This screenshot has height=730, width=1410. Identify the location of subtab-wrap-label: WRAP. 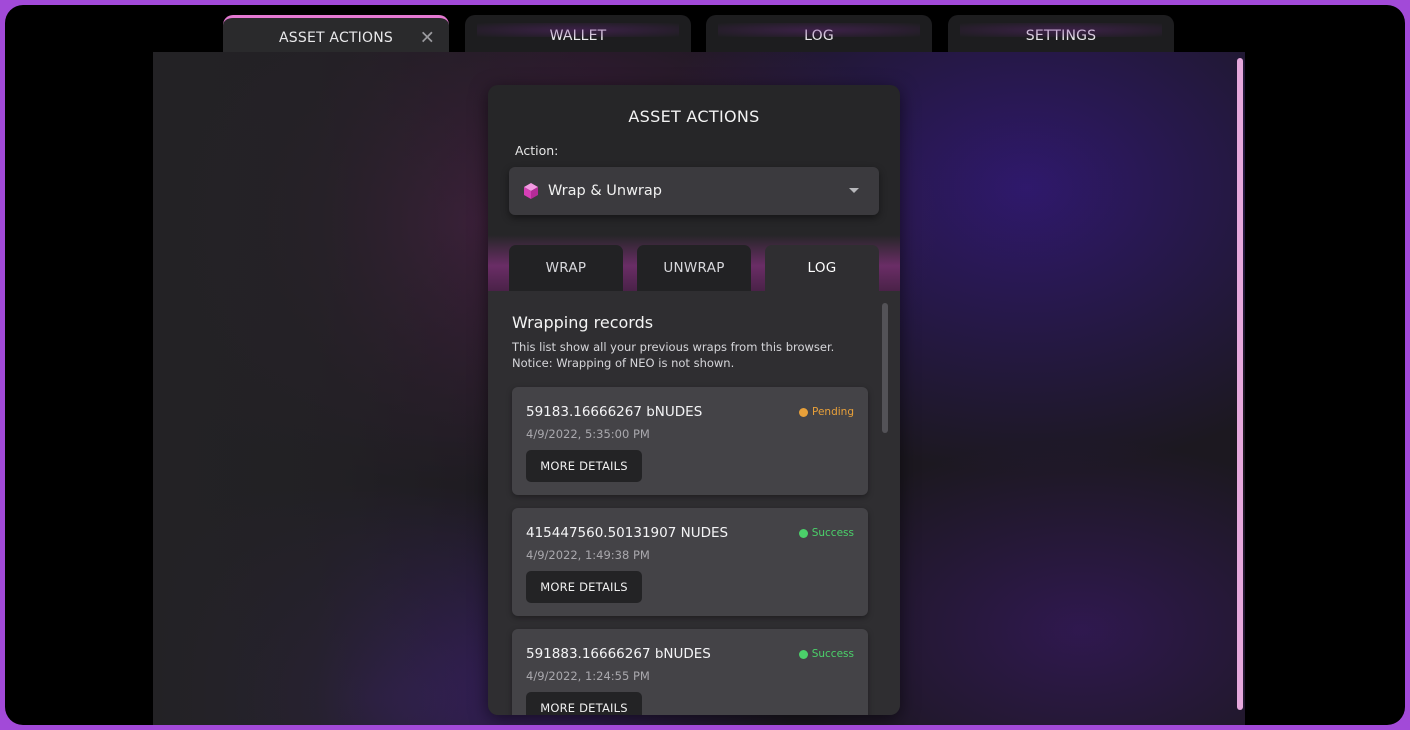
(566, 268).